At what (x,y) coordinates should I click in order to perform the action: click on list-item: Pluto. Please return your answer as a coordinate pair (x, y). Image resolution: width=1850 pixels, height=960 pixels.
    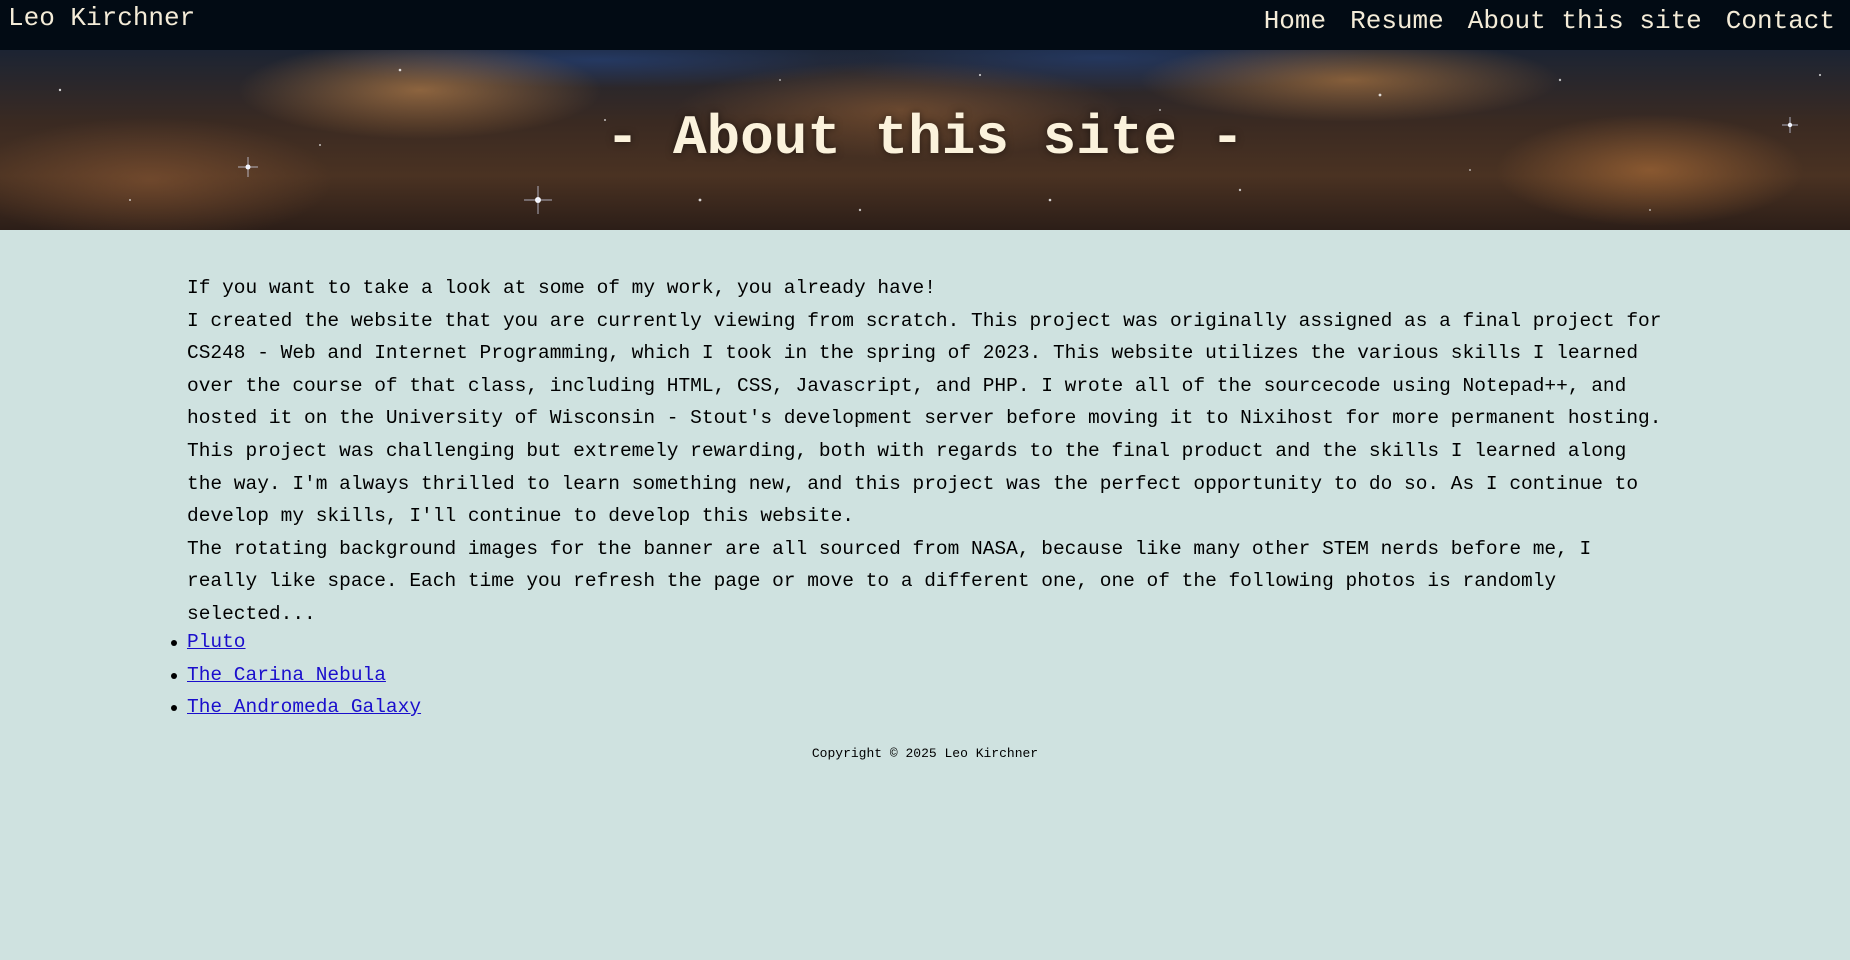
    Looking at the image, I should click on (295, 642).